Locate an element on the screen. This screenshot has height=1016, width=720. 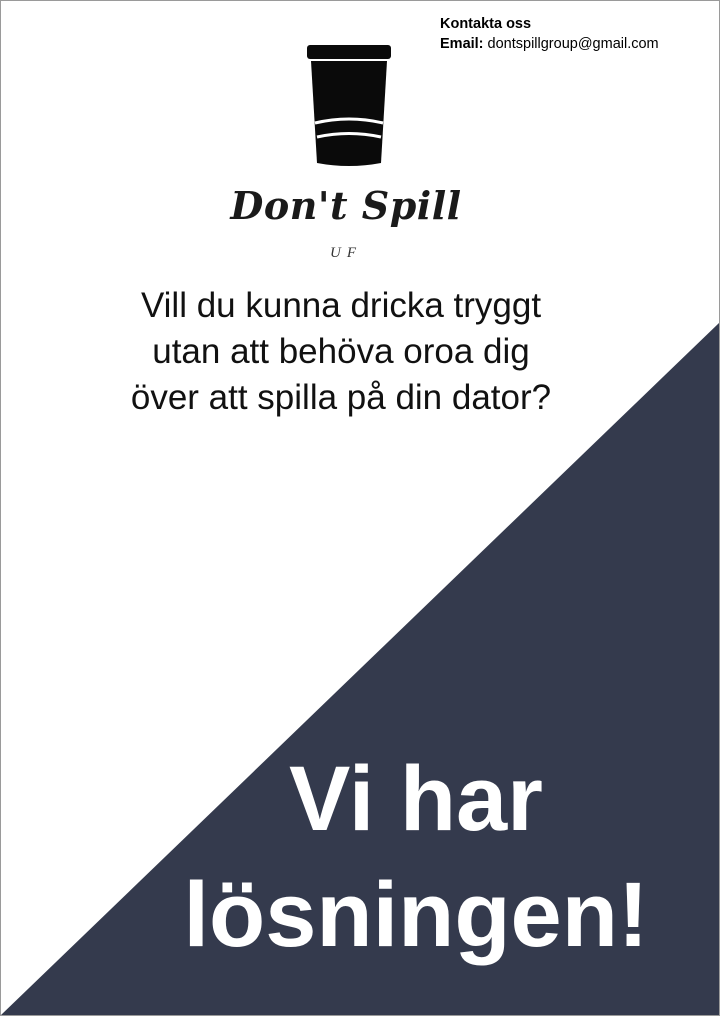
brand-suffix: UF is located at coordinates (346, 253).